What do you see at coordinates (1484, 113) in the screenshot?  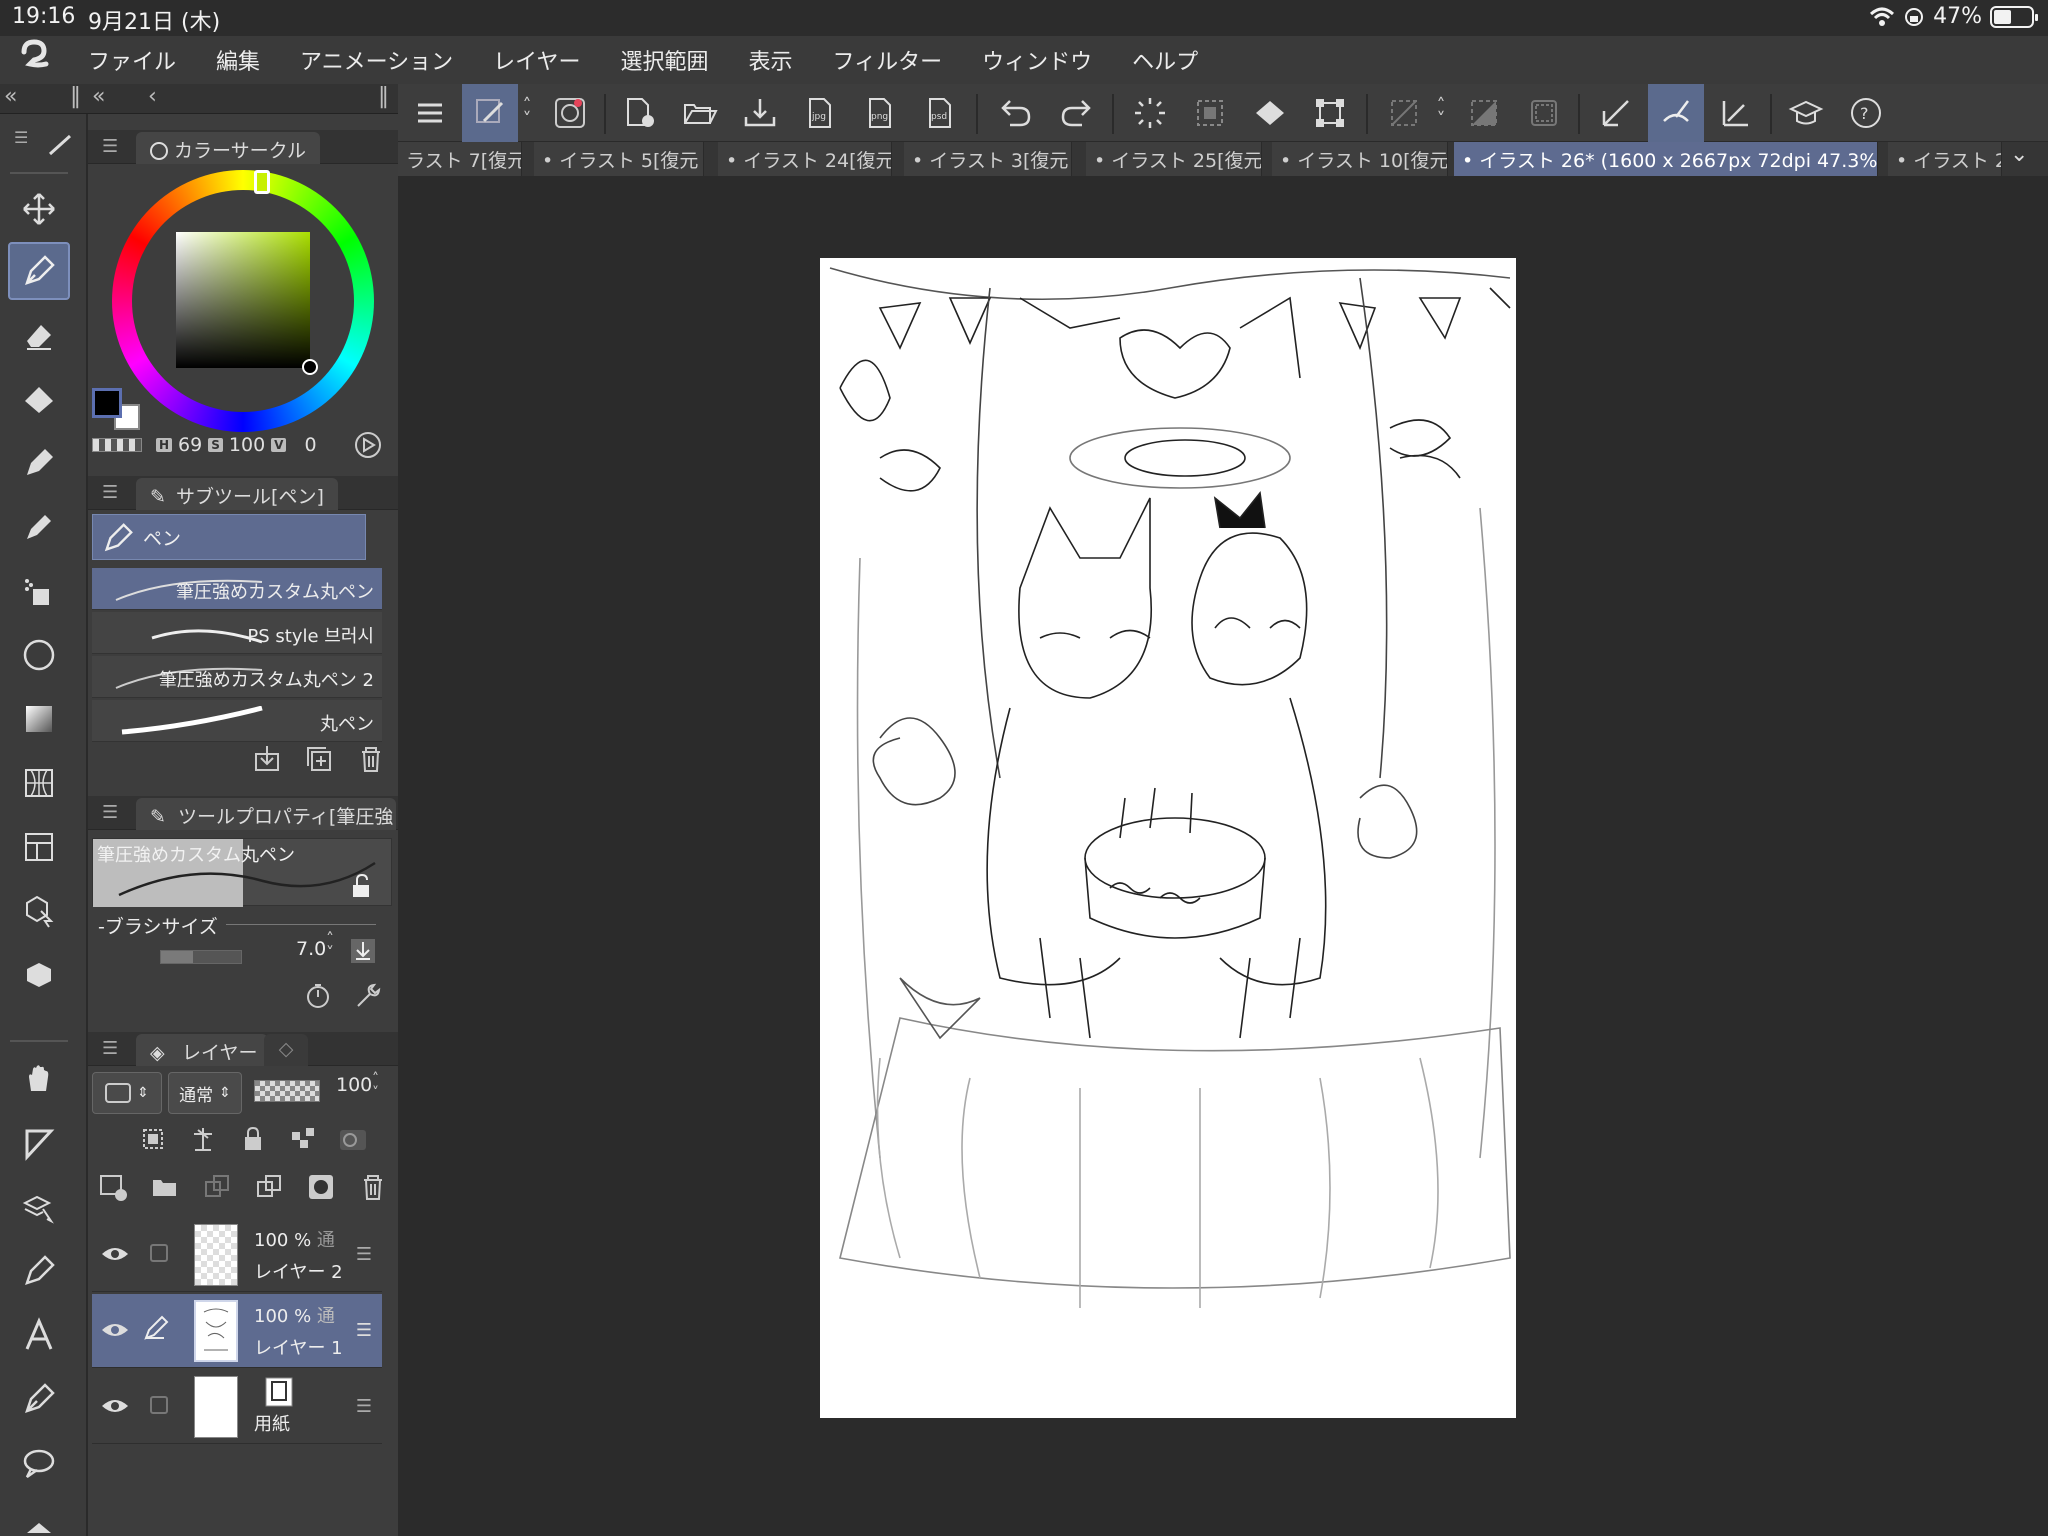 I see `invert-selection-button` at bounding box center [1484, 113].